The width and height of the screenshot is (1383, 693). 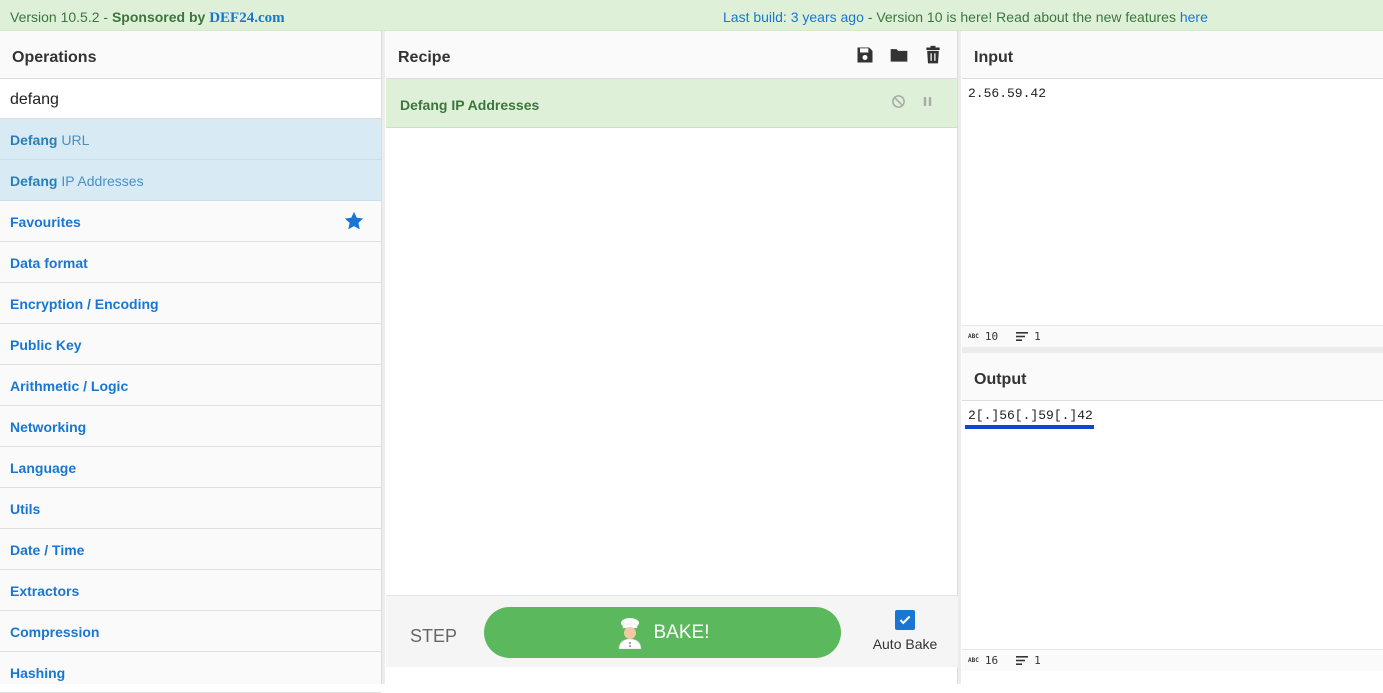 What do you see at coordinates (354, 220) in the screenshot?
I see `star-icon` at bounding box center [354, 220].